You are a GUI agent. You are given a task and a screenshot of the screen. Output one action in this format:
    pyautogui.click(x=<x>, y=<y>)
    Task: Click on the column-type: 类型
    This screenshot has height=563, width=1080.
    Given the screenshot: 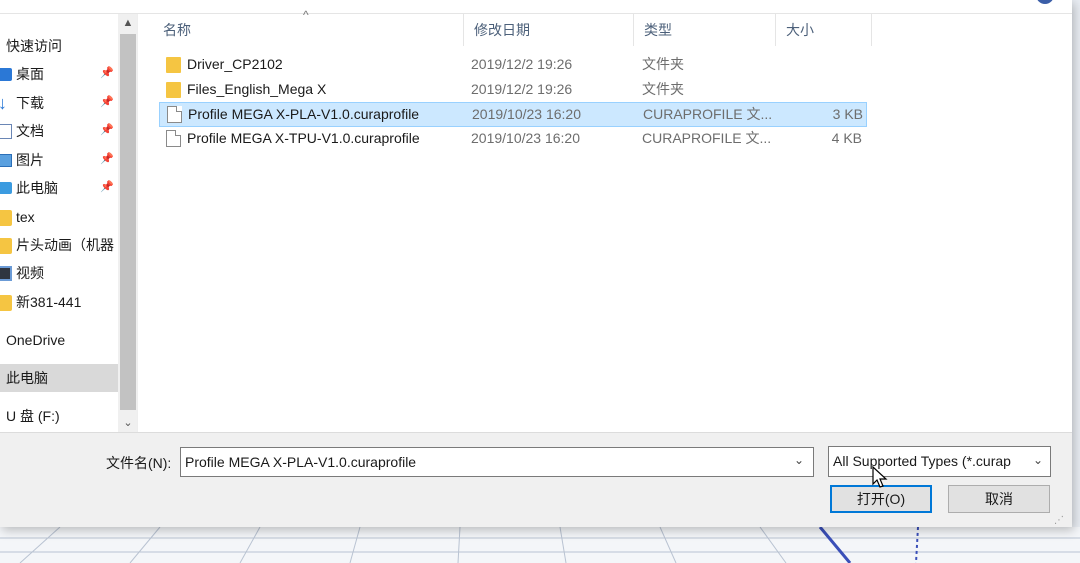 What is the action you would take?
    pyautogui.click(x=705, y=30)
    